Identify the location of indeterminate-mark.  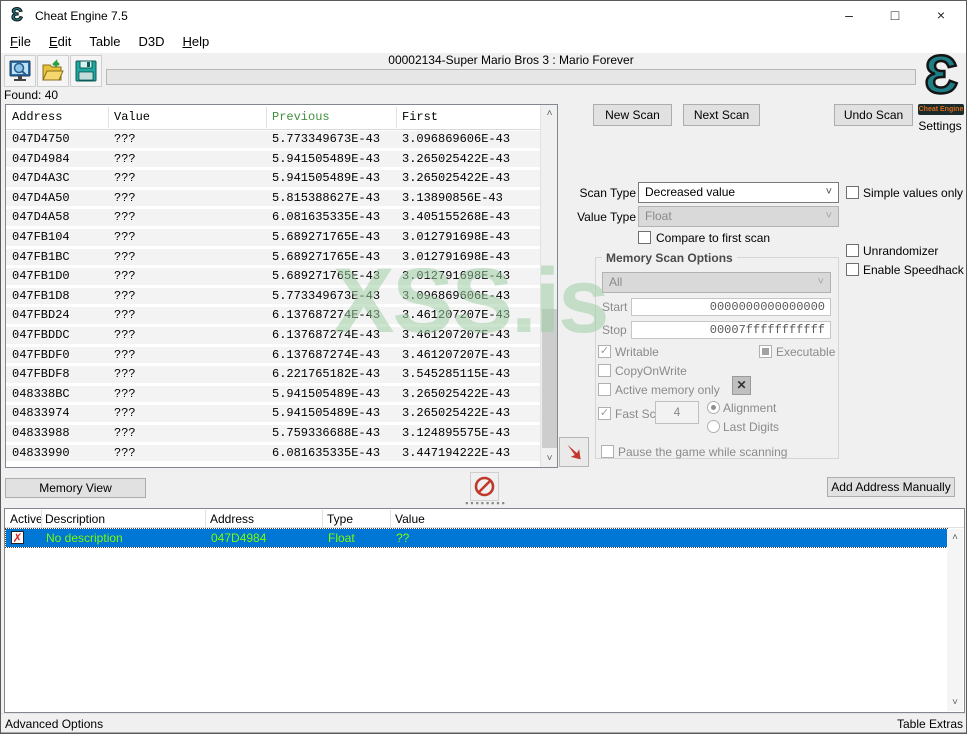
(765, 351).